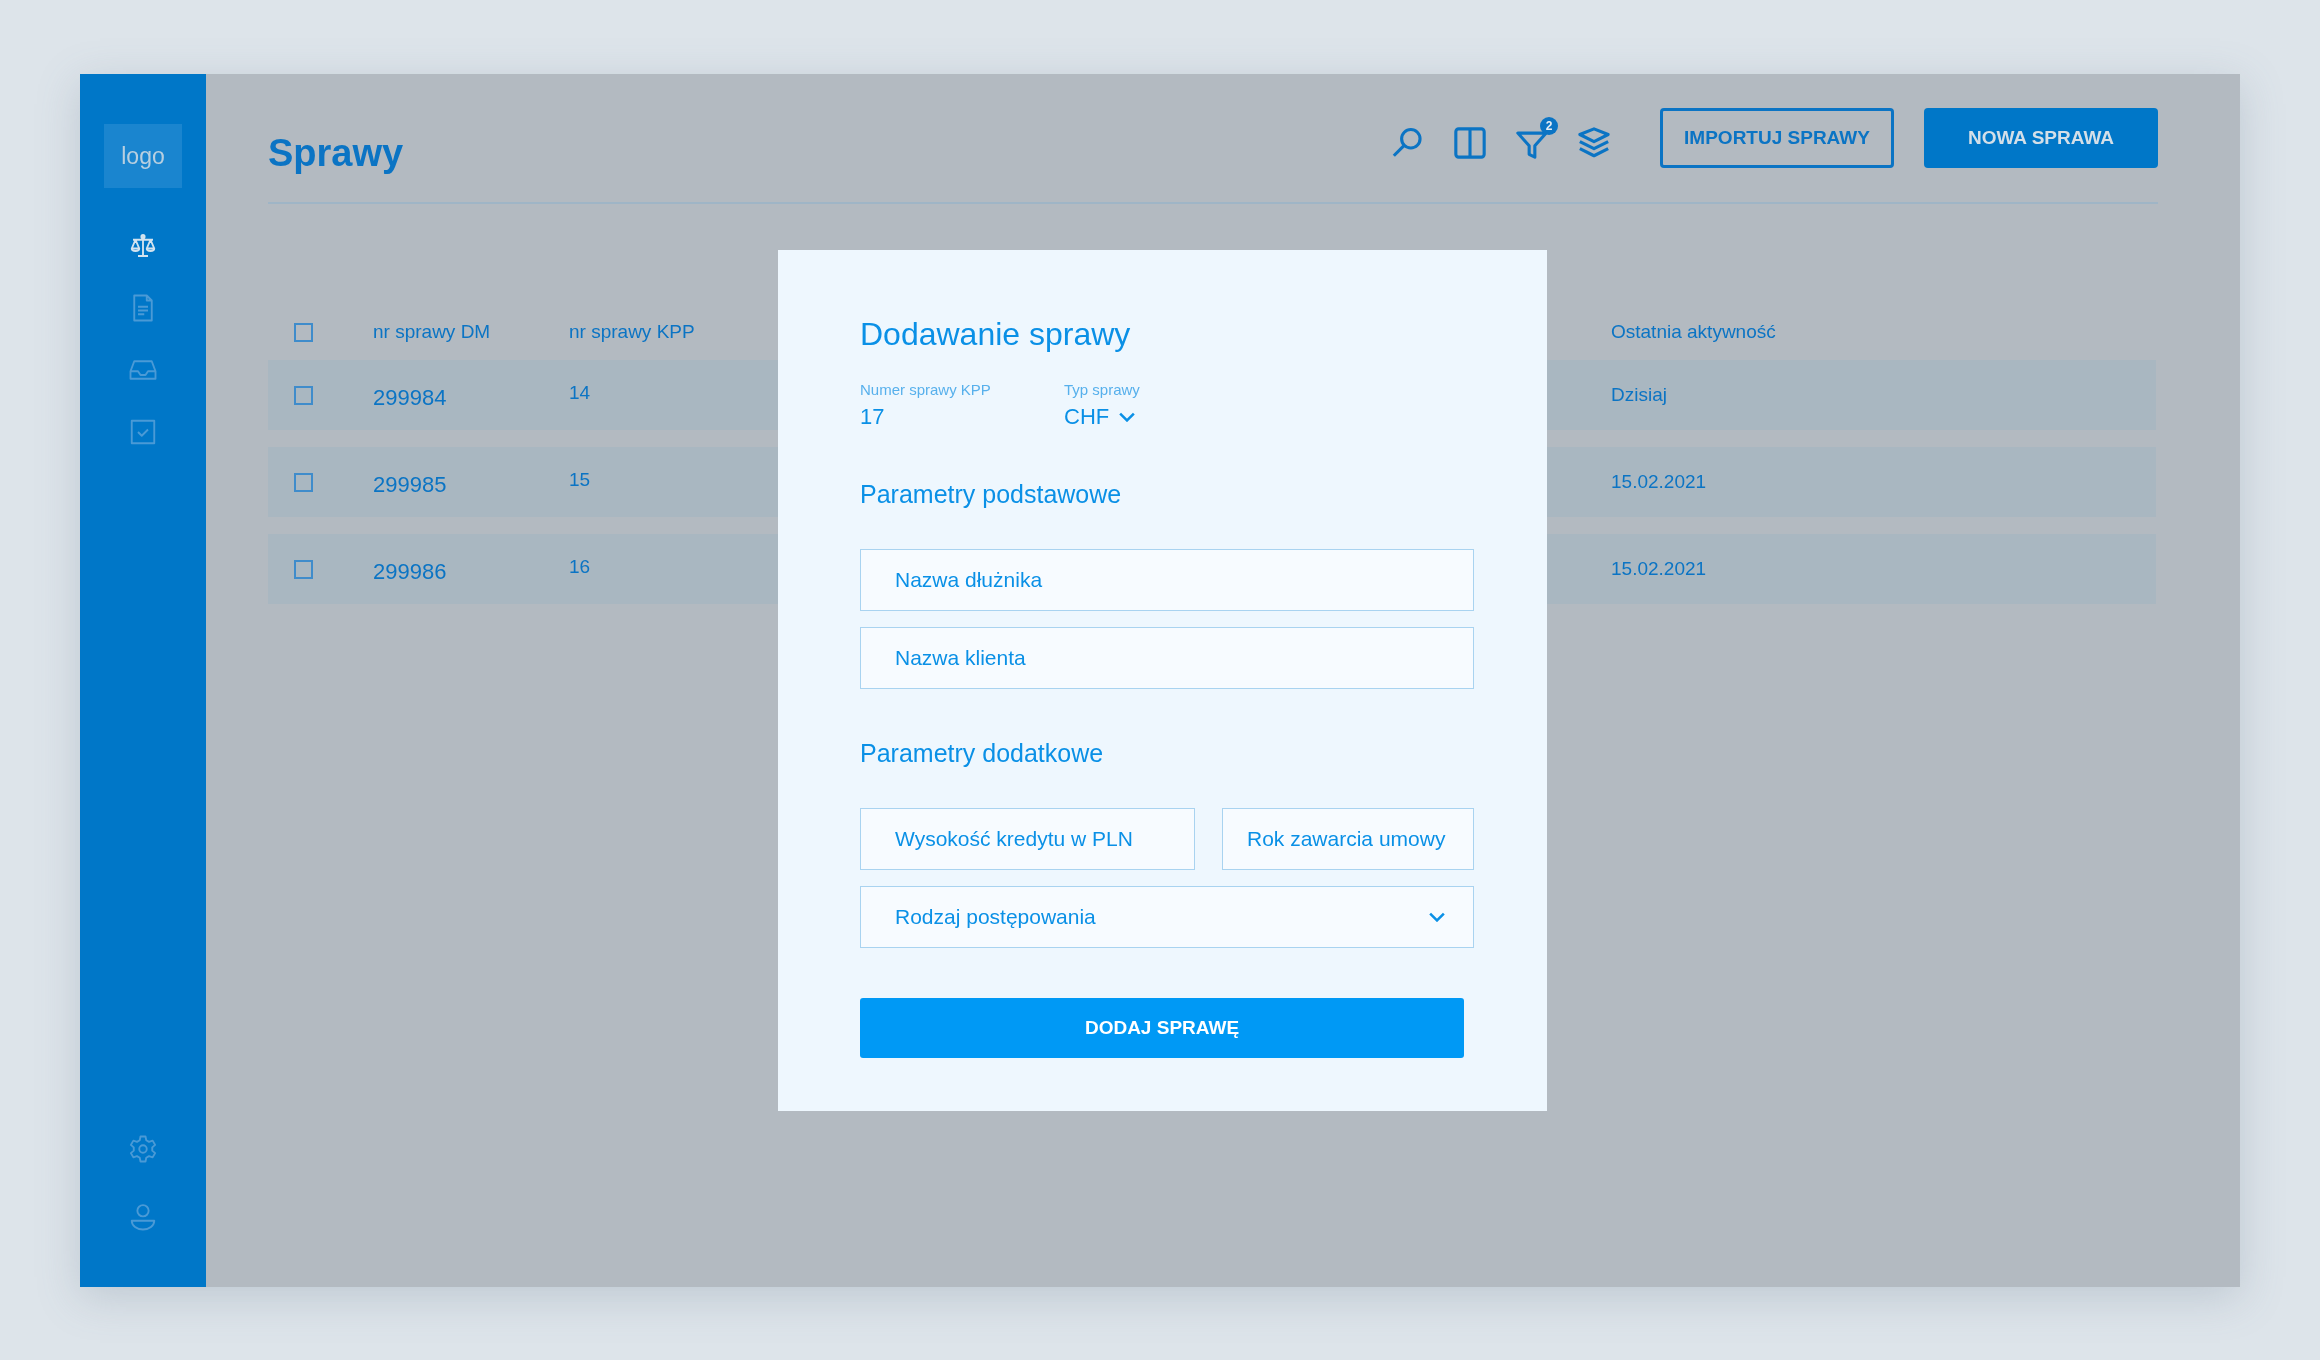 The width and height of the screenshot is (2320, 1360). Describe the element at coordinates (143, 156) in the screenshot. I see `logo: logo` at that location.